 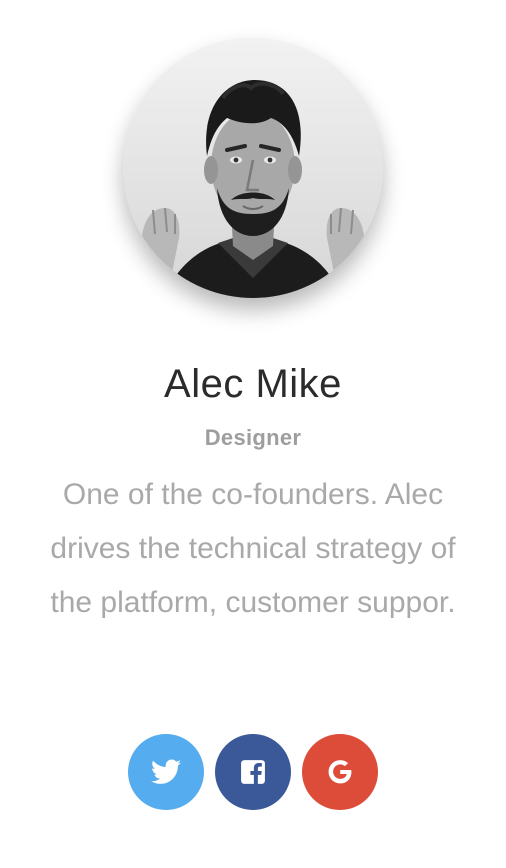 I want to click on twitter-icon, so click(x=166, y=771).